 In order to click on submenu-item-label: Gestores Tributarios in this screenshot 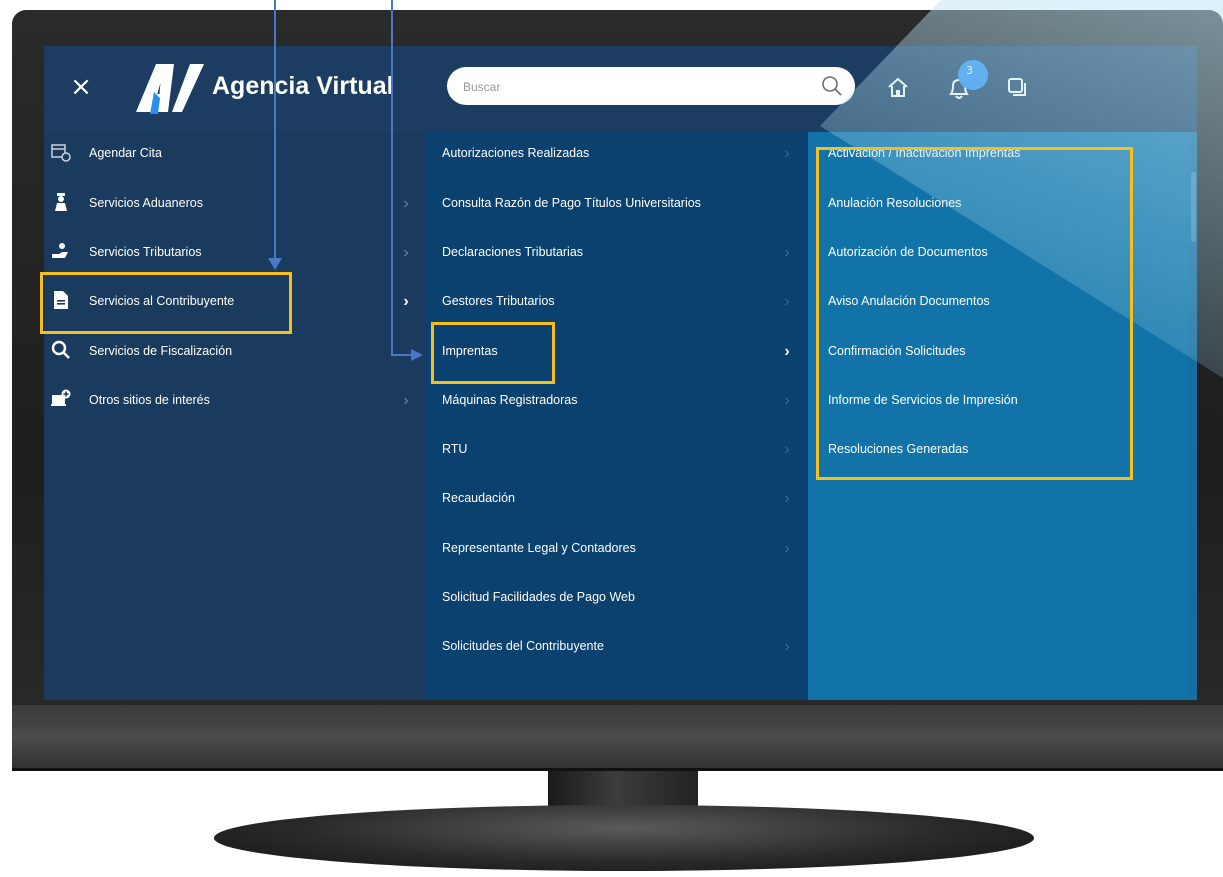, I will do `click(498, 301)`.